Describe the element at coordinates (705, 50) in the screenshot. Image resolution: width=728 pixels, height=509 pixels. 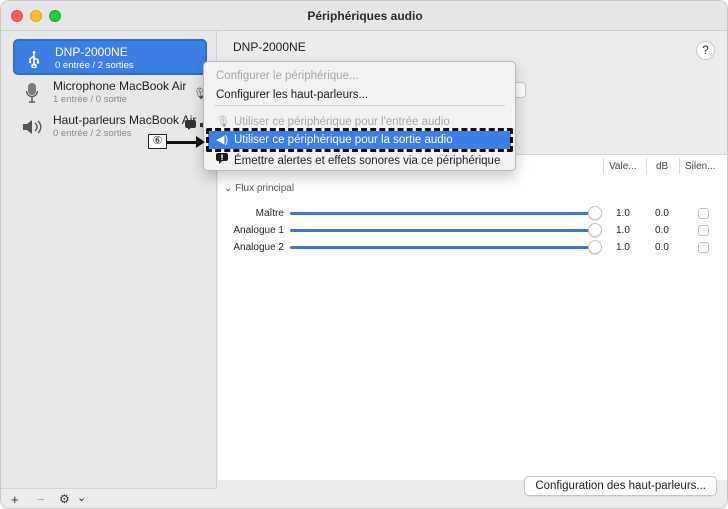
I see `help-button: ?` at that location.